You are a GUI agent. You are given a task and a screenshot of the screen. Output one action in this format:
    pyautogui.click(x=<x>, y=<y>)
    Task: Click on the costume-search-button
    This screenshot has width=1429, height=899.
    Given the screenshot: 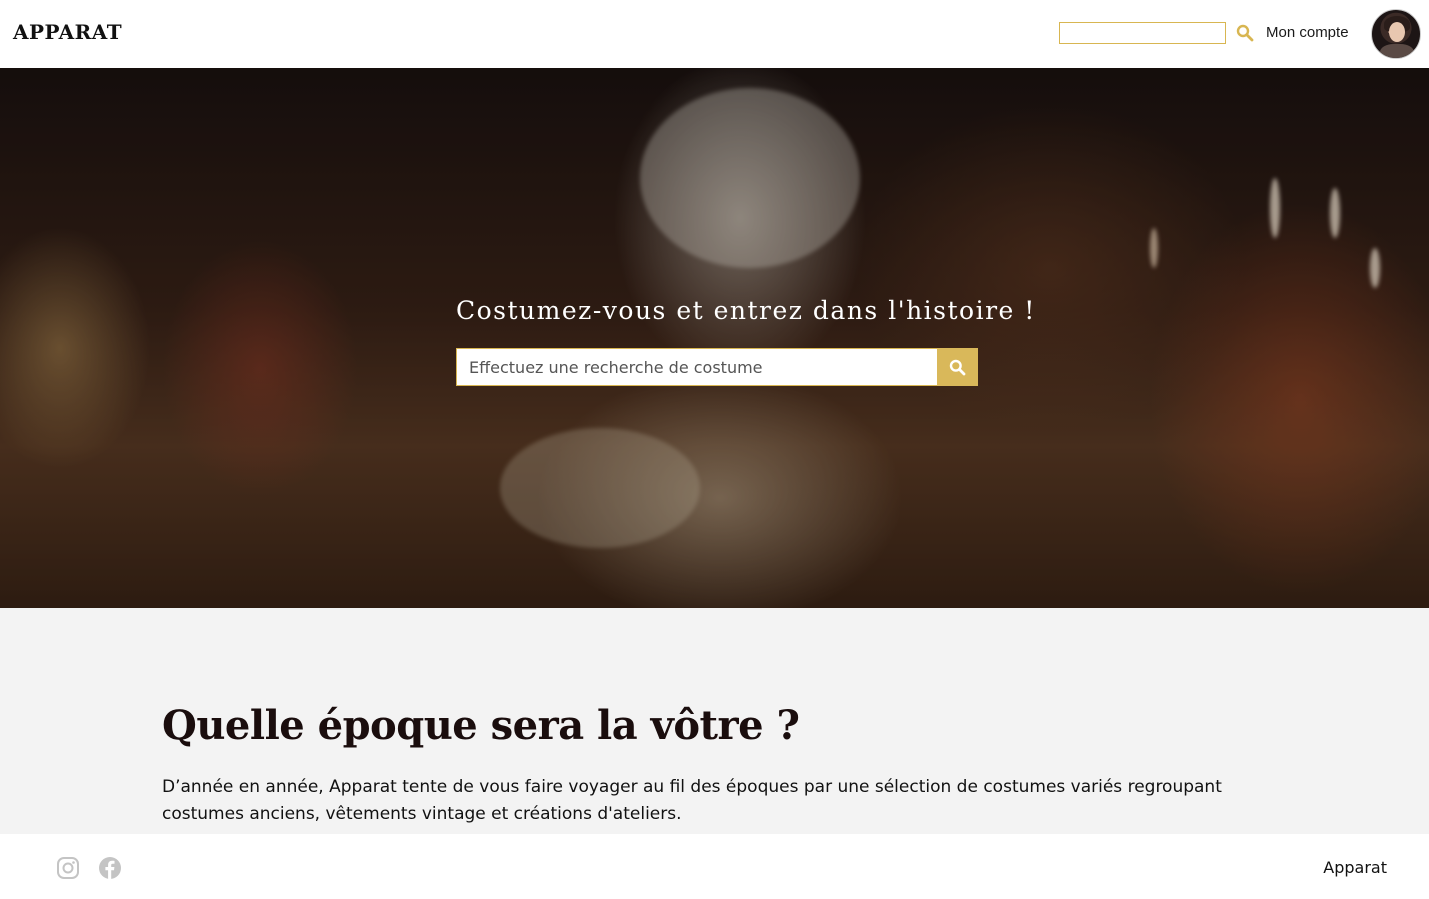 What is the action you would take?
    pyautogui.click(x=957, y=367)
    